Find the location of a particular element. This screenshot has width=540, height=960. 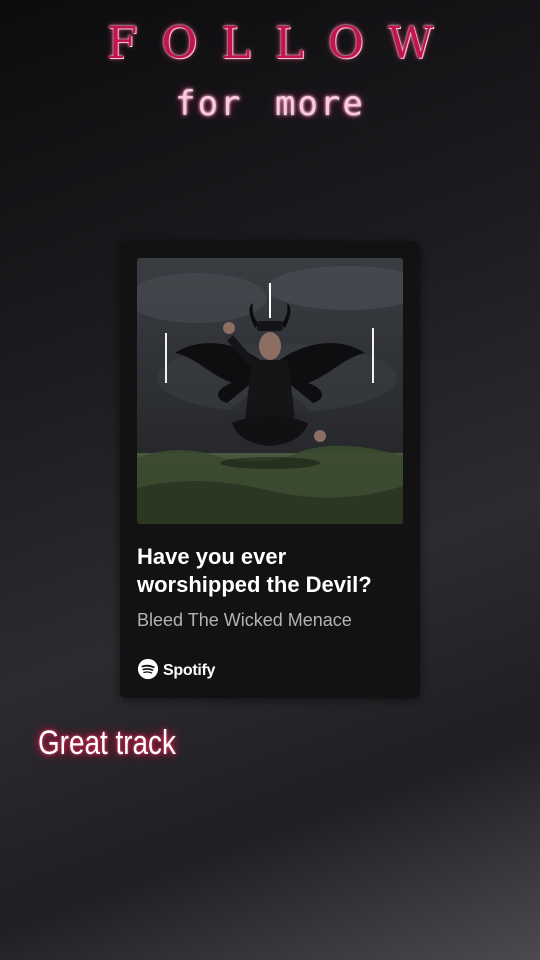

follow-subtitle: for more is located at coordinates (270, 104).